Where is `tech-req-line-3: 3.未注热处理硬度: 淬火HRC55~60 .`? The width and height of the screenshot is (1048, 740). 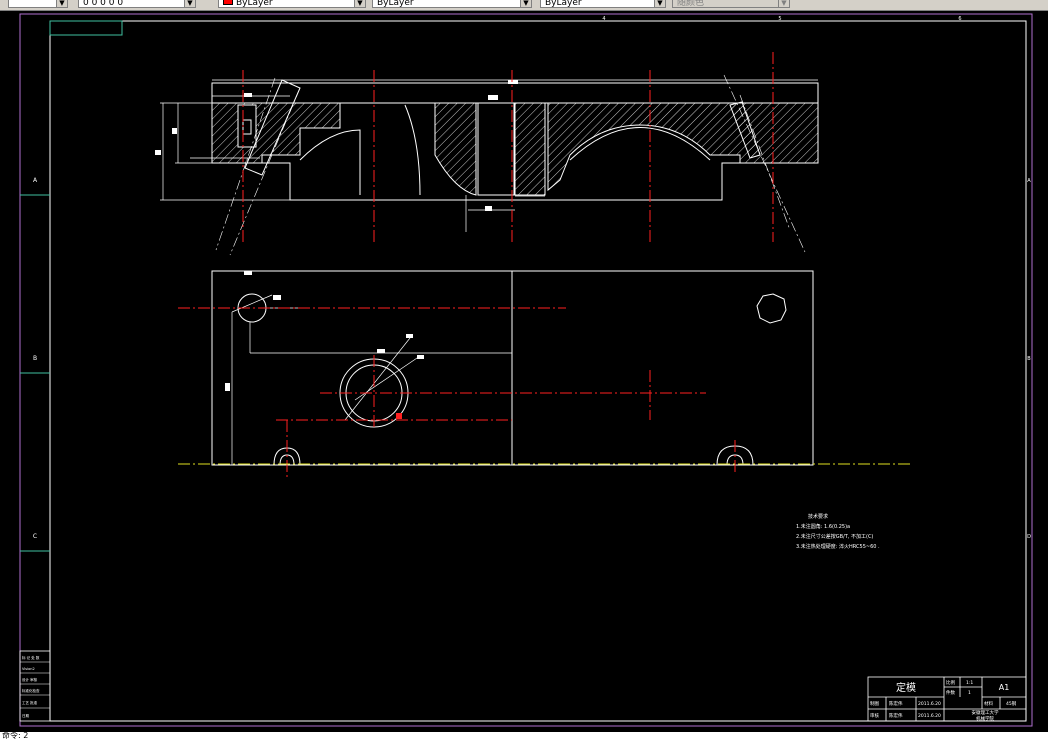
tech-req-line-3: 3.未注热处理硬度: 淬火HRC55~60 . is located at coordinates (838, 546).